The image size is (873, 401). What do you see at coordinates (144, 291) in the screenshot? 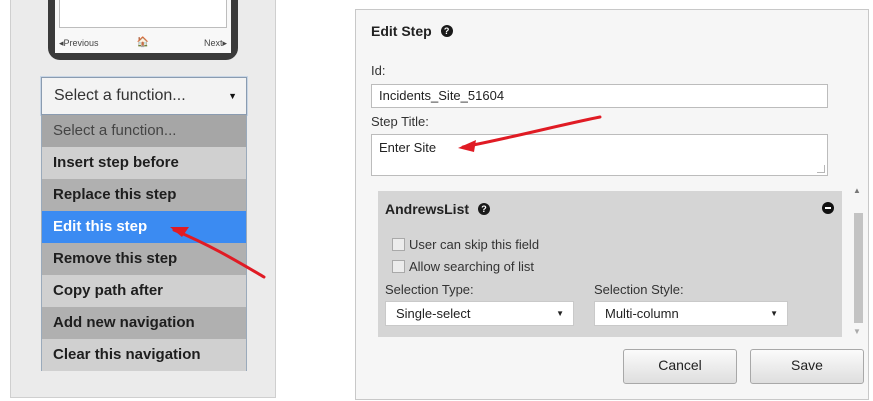
I see `option-copy-path-after: Copy path after` at bounding box center [144, 291].